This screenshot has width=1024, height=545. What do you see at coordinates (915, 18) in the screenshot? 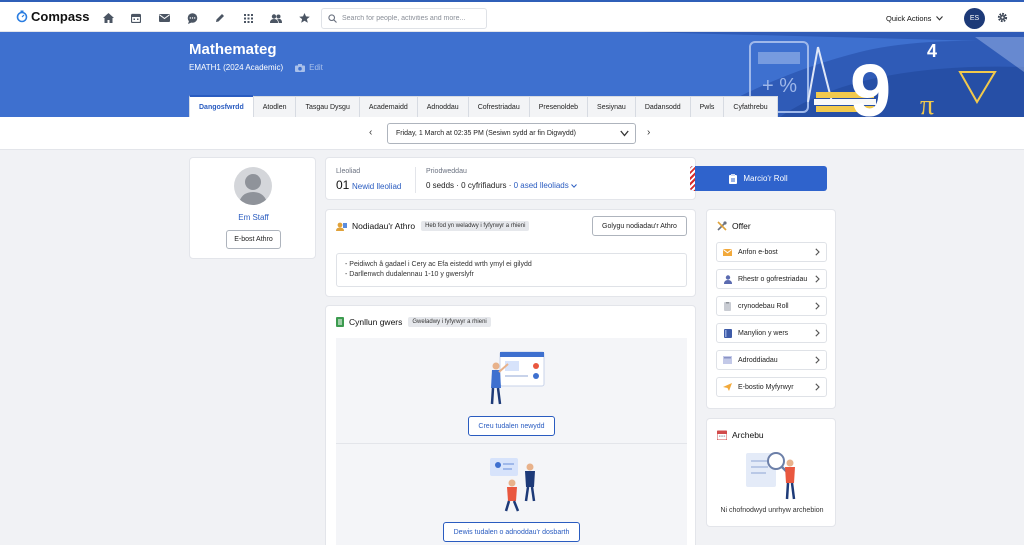
I see `quick-actions-menu: Quick Actions` at bounding box center [915, 18].